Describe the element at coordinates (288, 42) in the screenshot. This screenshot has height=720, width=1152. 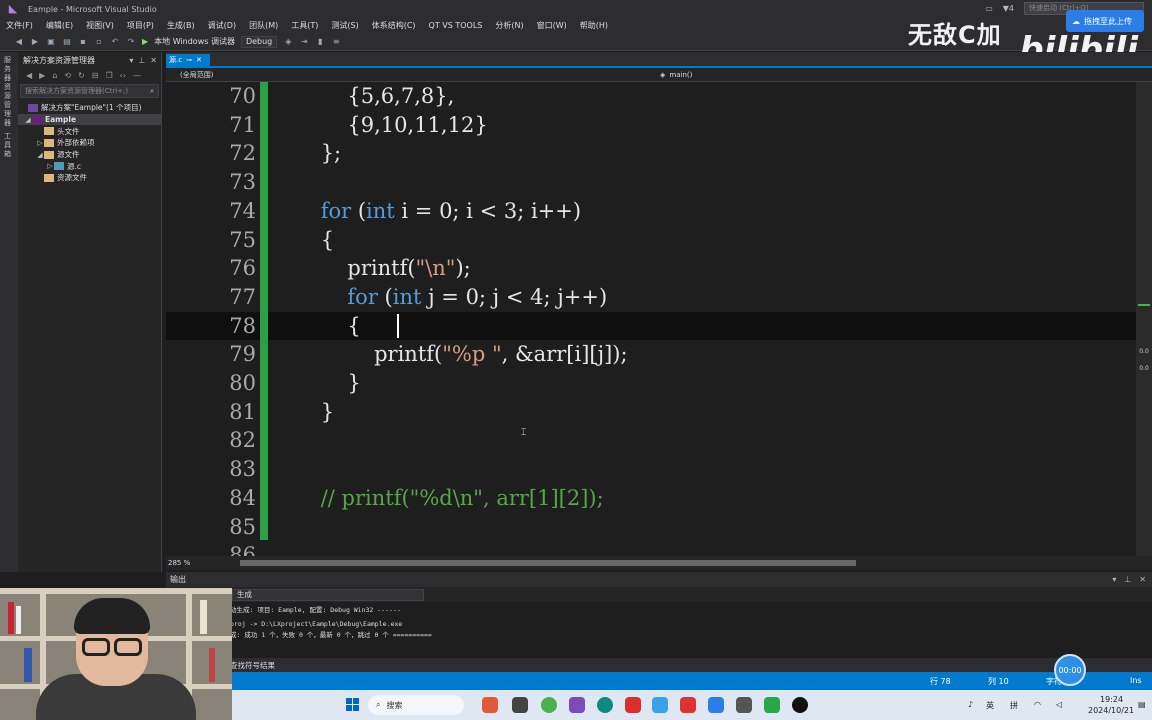
I see `extensions-icon: ◈` at that location.